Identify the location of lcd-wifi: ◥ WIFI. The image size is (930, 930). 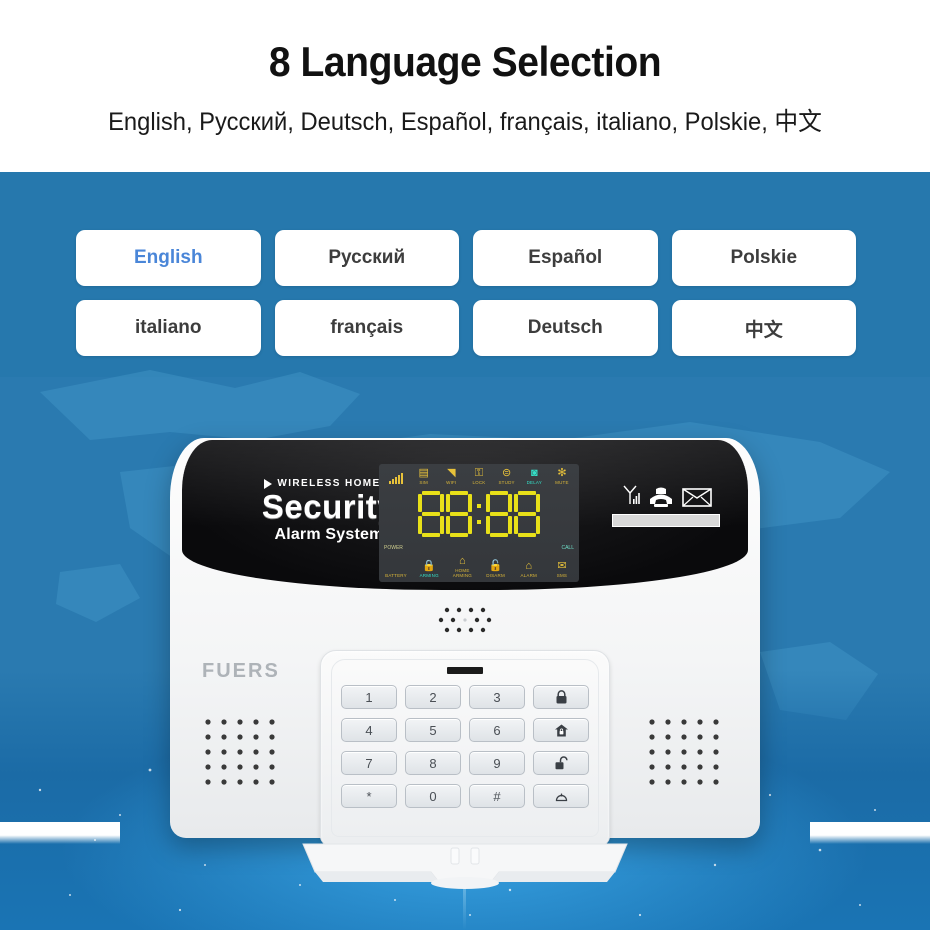
(451, 477).